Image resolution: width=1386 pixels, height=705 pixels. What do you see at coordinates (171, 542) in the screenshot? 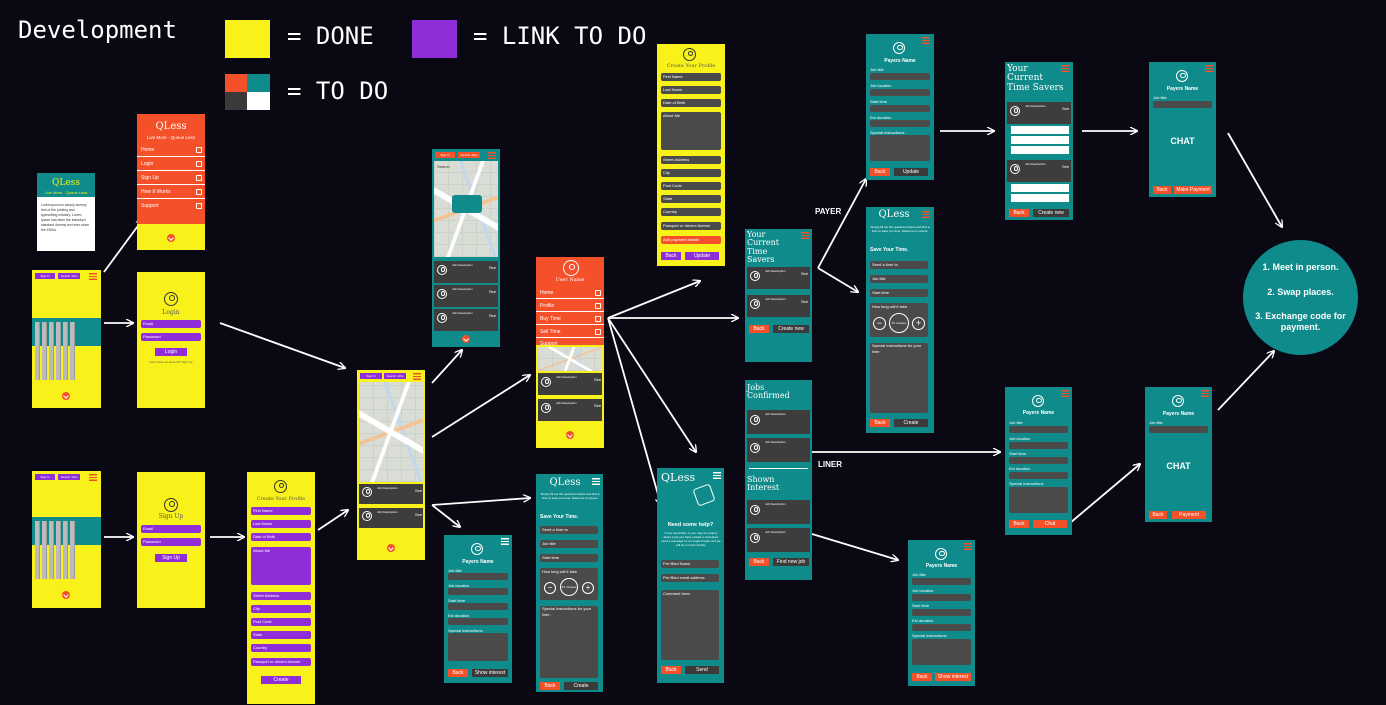
I see `signup-password-field: Password` at bounding box center [171, 542].